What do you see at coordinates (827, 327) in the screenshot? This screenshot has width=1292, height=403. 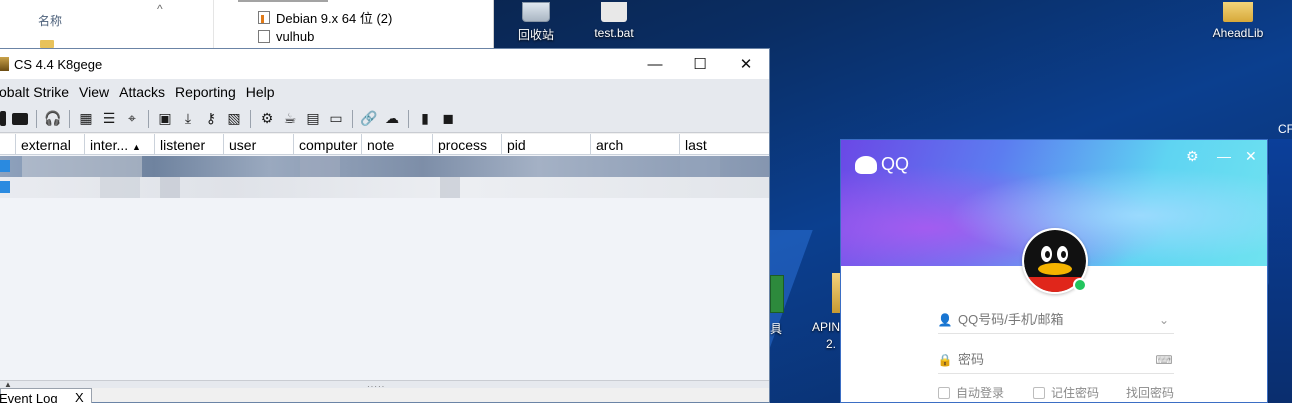 I see `desktop-icon-apin: APIN` at bounding box center [827, 327].